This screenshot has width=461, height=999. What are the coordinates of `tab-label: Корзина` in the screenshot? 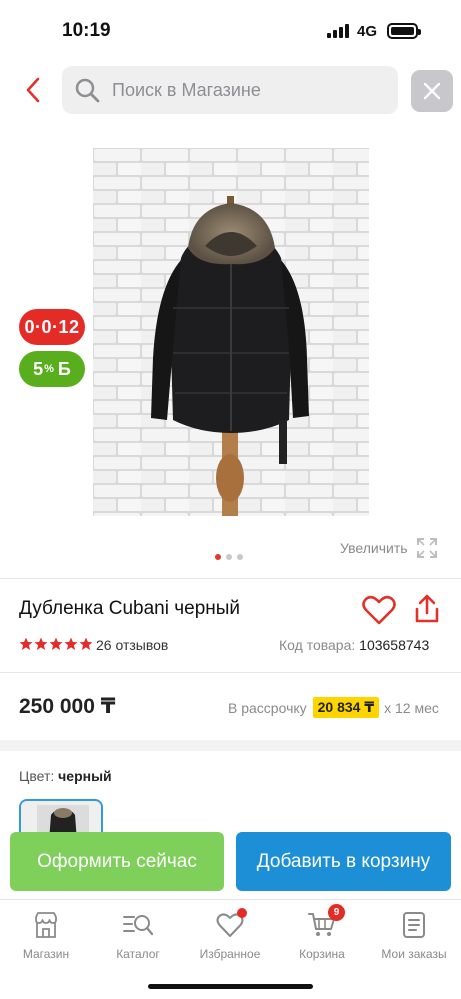 It's located at (322, 954).